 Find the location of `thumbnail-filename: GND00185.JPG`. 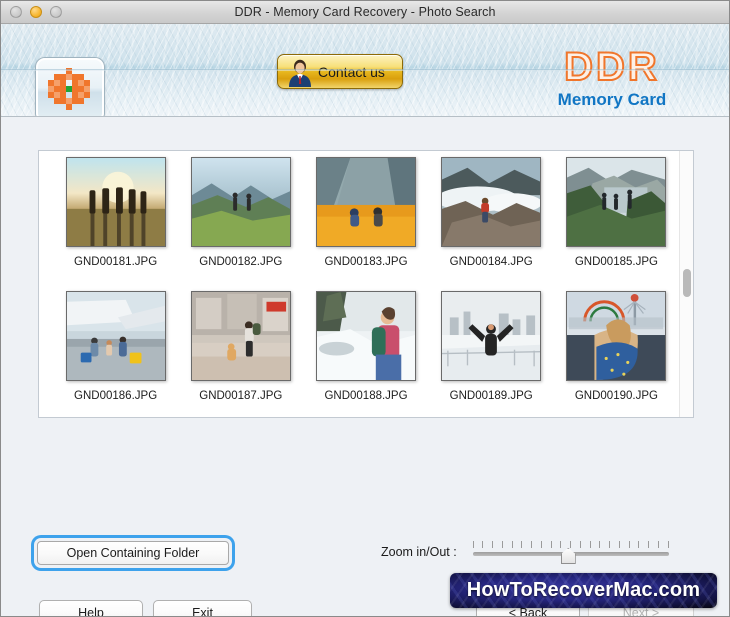

thumbnail-filename: GND00185.JPG is located at coordinates (616, 262).